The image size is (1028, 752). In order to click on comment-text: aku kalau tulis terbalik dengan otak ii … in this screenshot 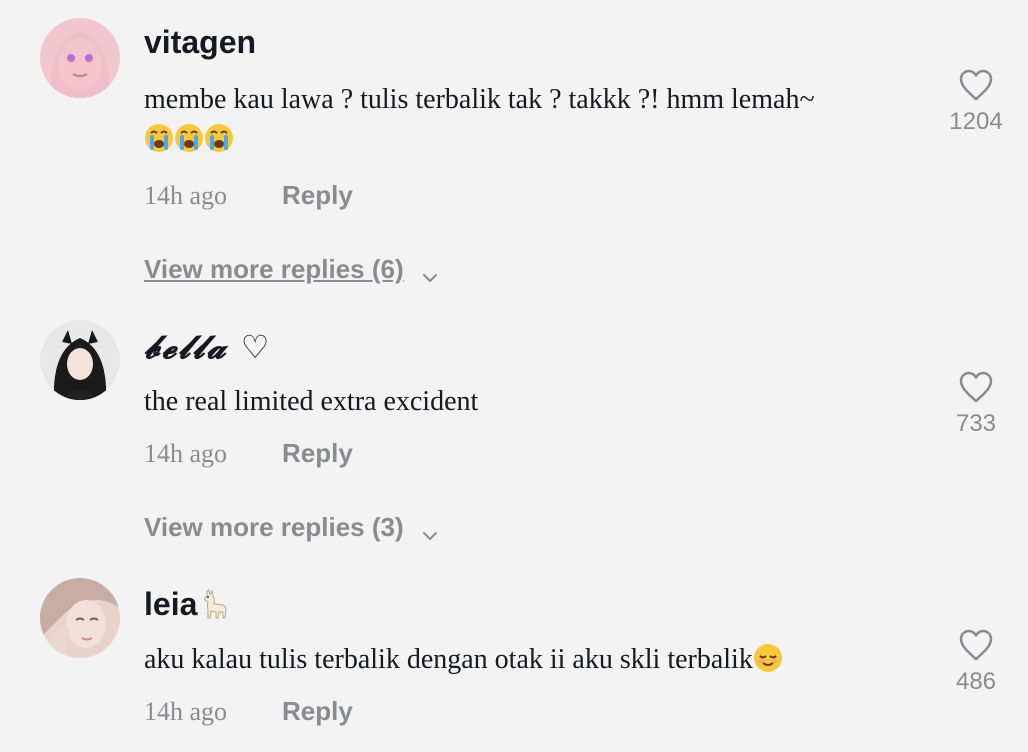, I will do `click(539, 662)`.